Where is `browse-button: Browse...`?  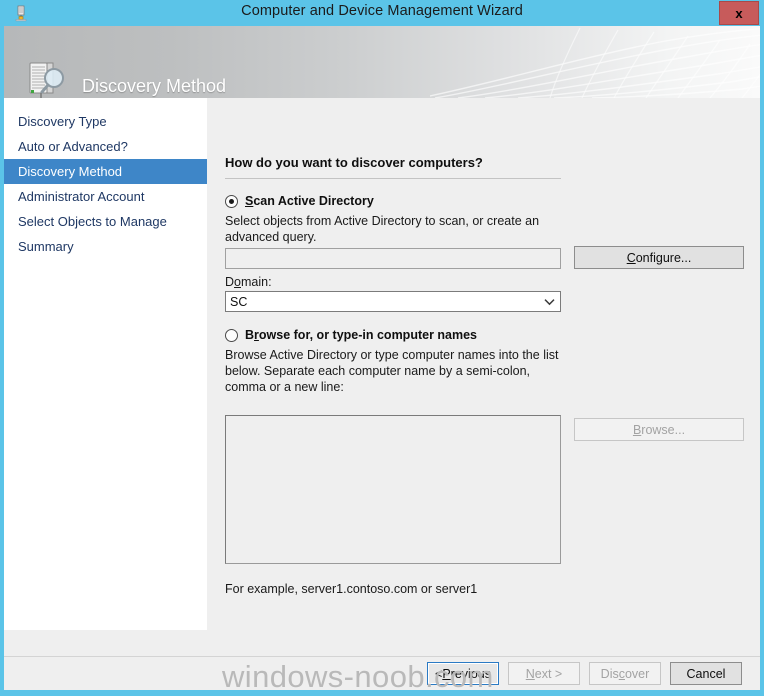 browse-button: Browse... is located at coordinates (659, 429).